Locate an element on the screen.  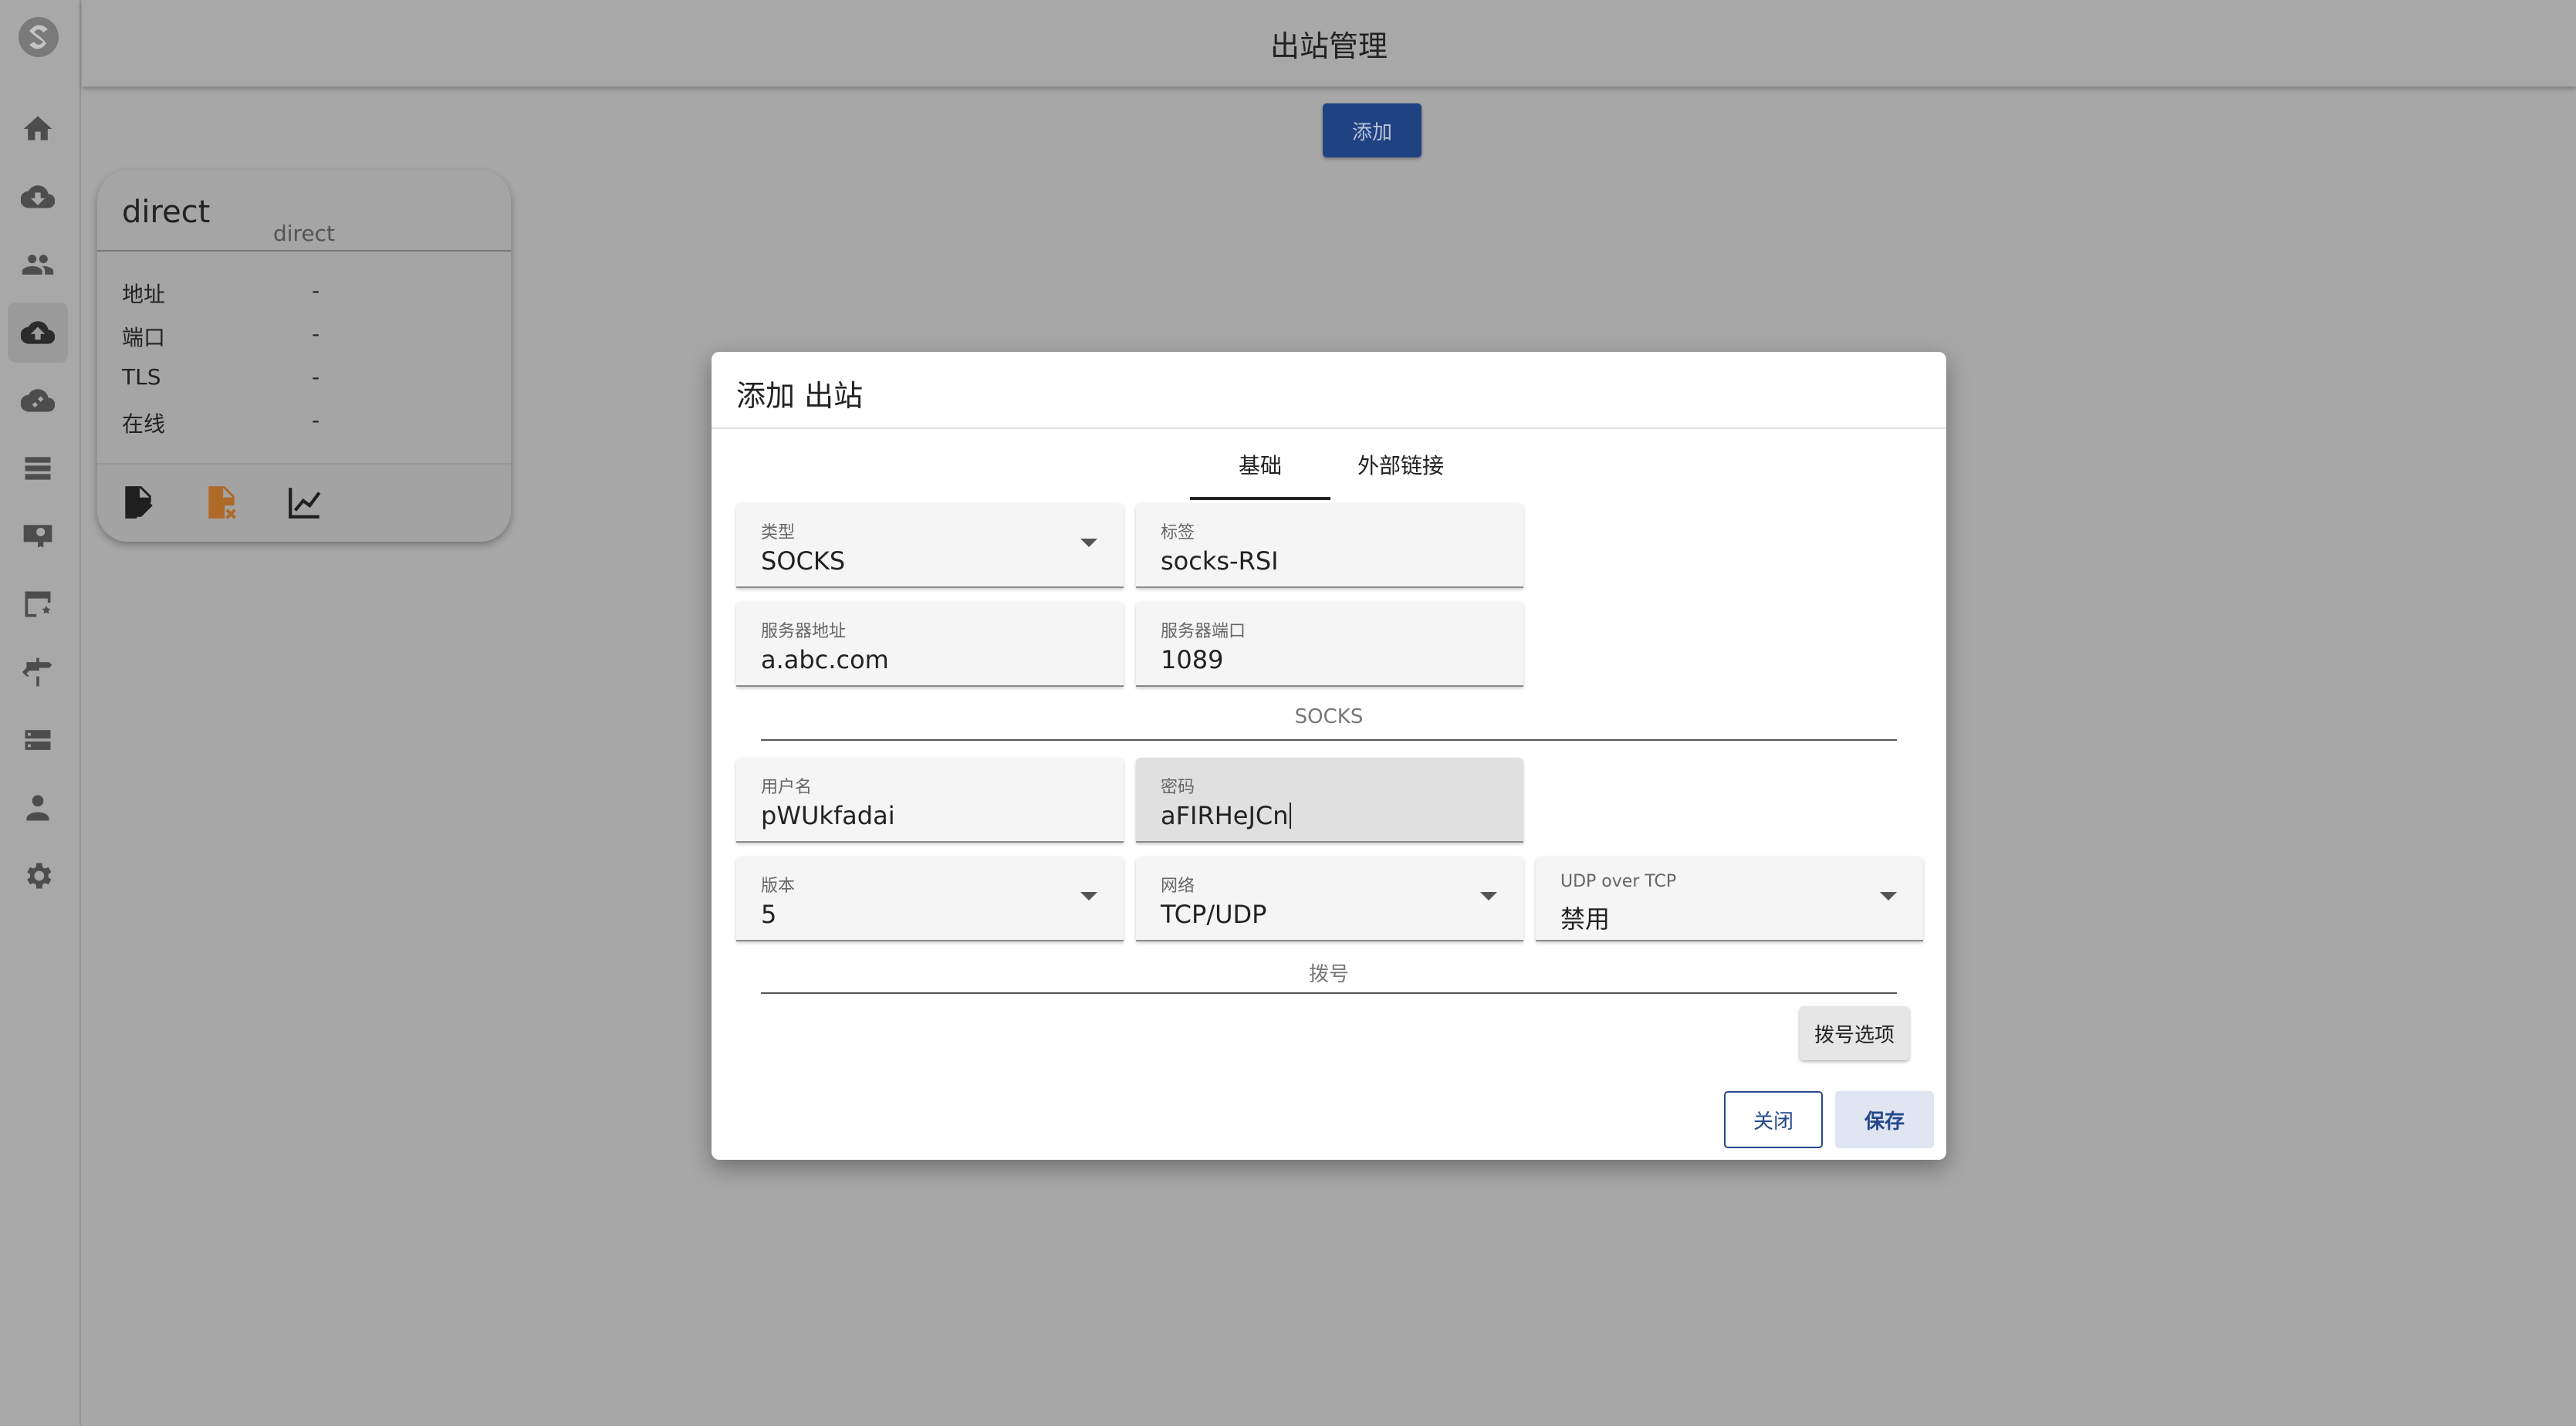
card-subtitle: direct is located at coordinates (304, 234).